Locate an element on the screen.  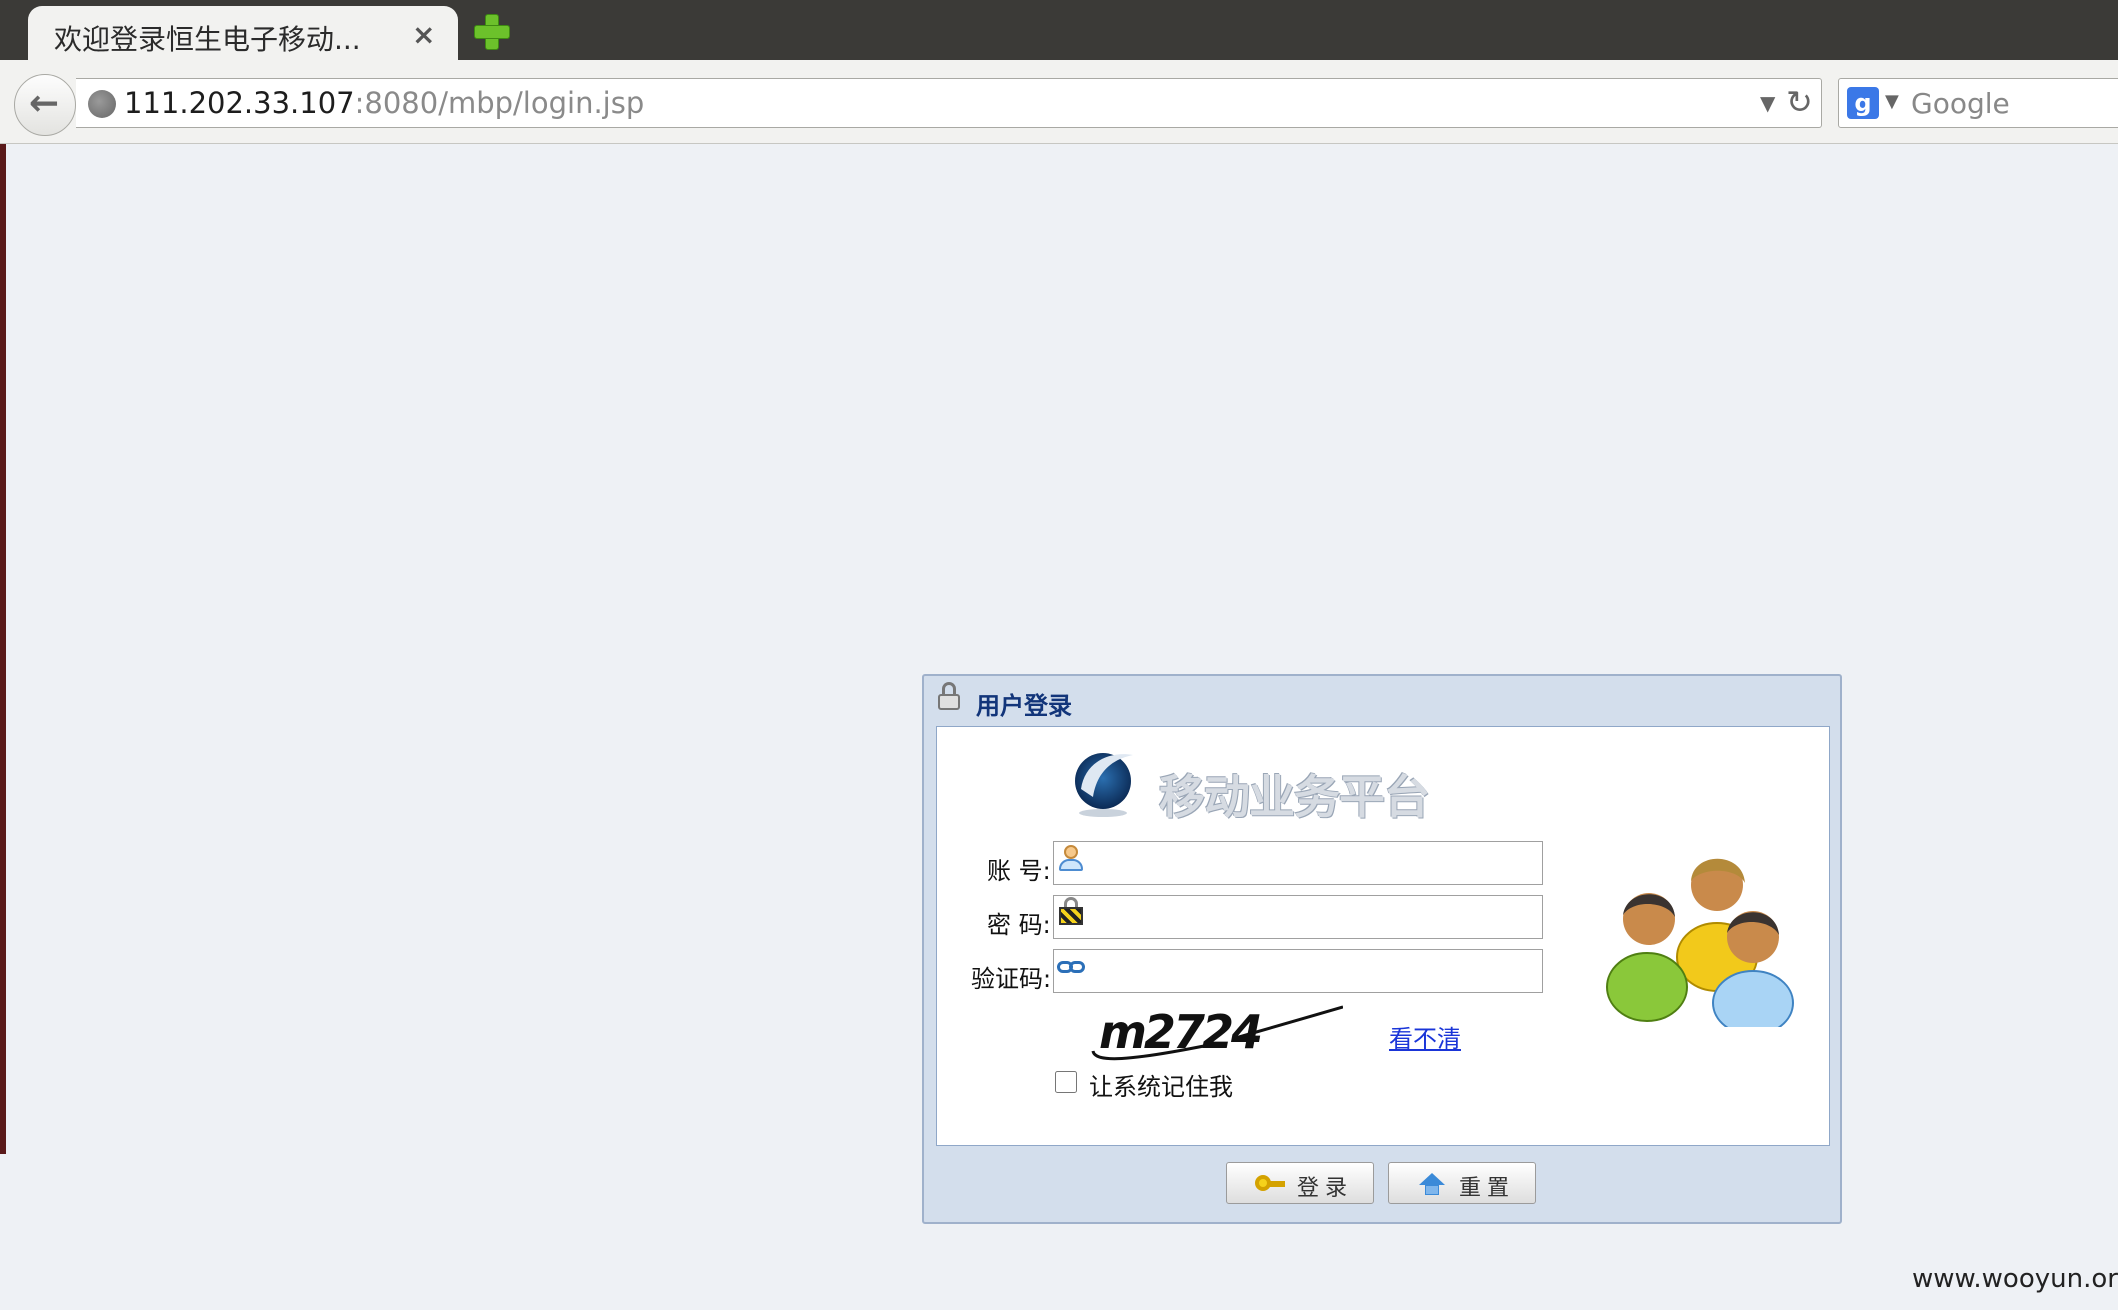
user-group-icon is located at coordinates (1700, 942).